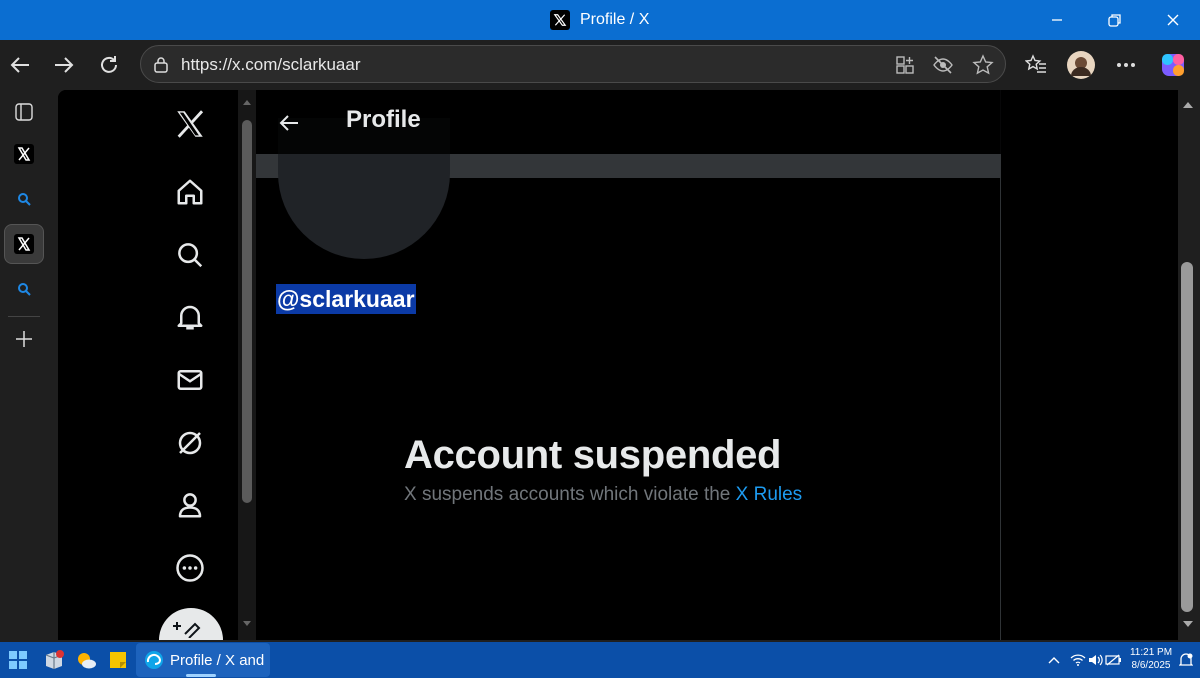 Image resolution: width=1200 pixels, height=678 pixels. I want to click on side-nav-scrollbar, so click(247, 365).